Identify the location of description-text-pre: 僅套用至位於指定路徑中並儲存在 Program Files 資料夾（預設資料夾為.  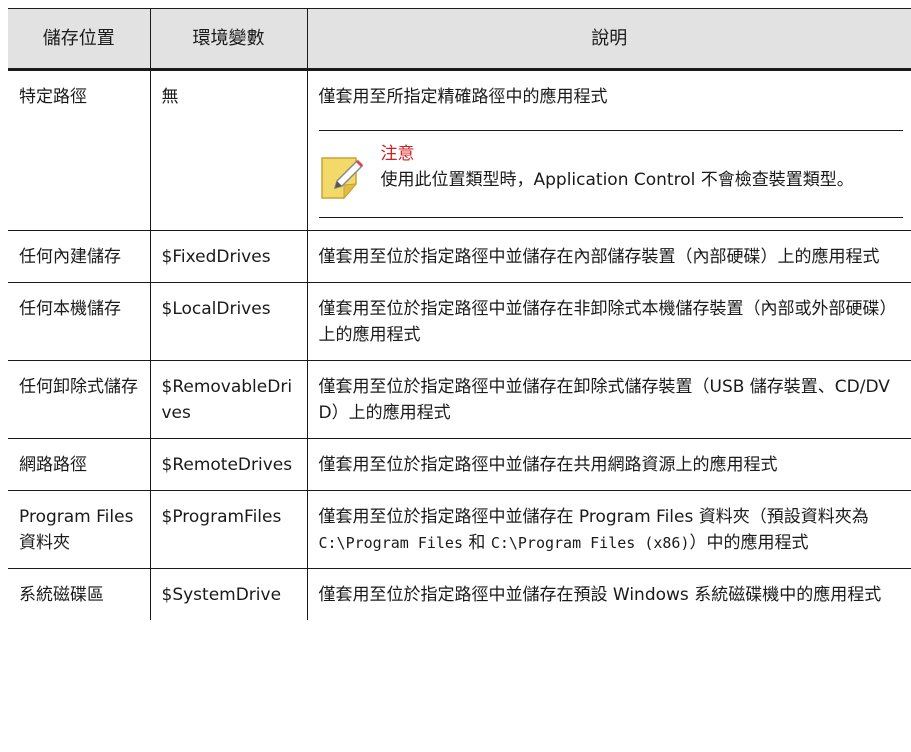
(593, 517).